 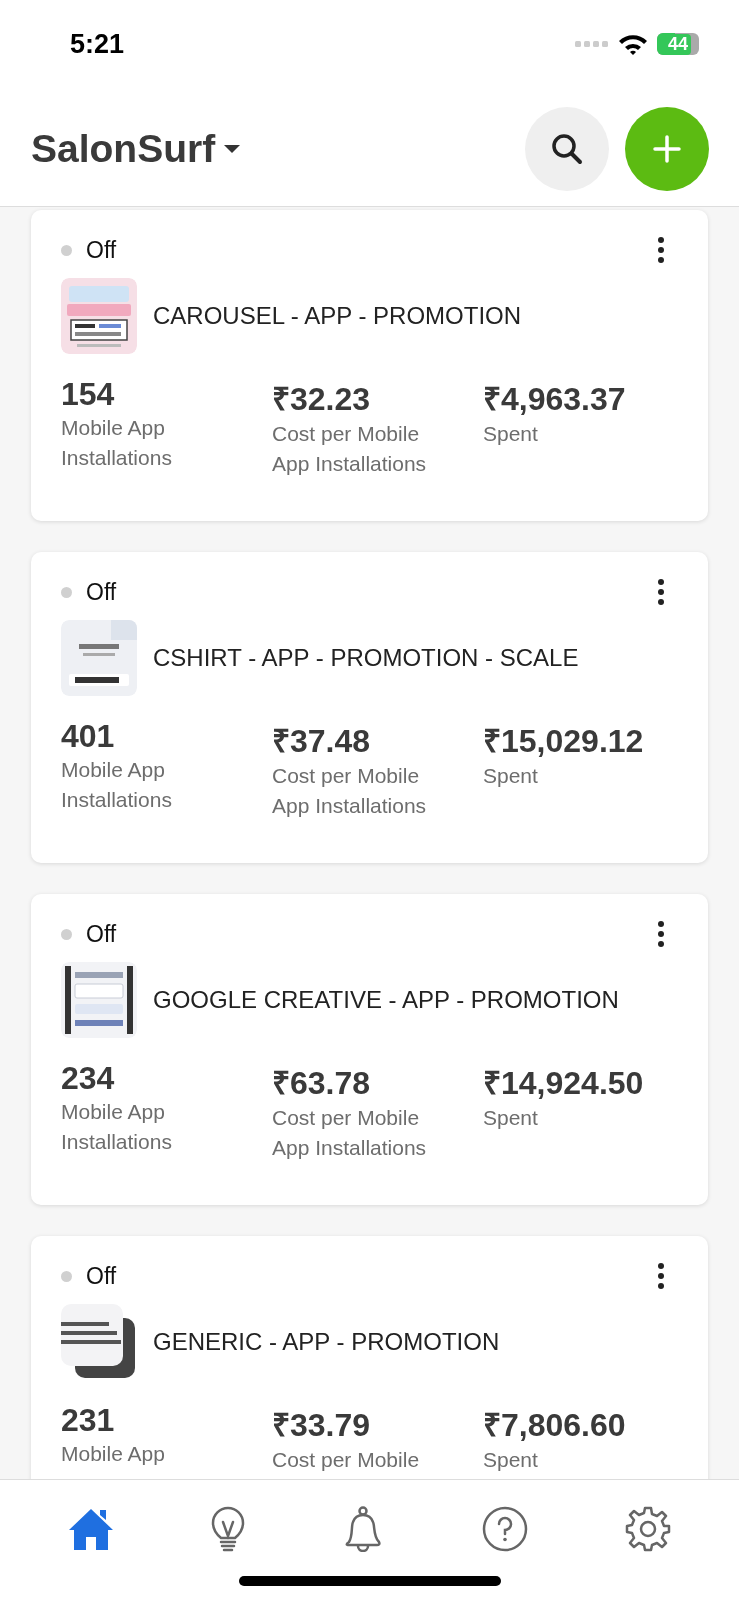 What do you see at coordinates (232, 149) in the screenshot?
I see `caret-icon` at bounding box center [232, 149].